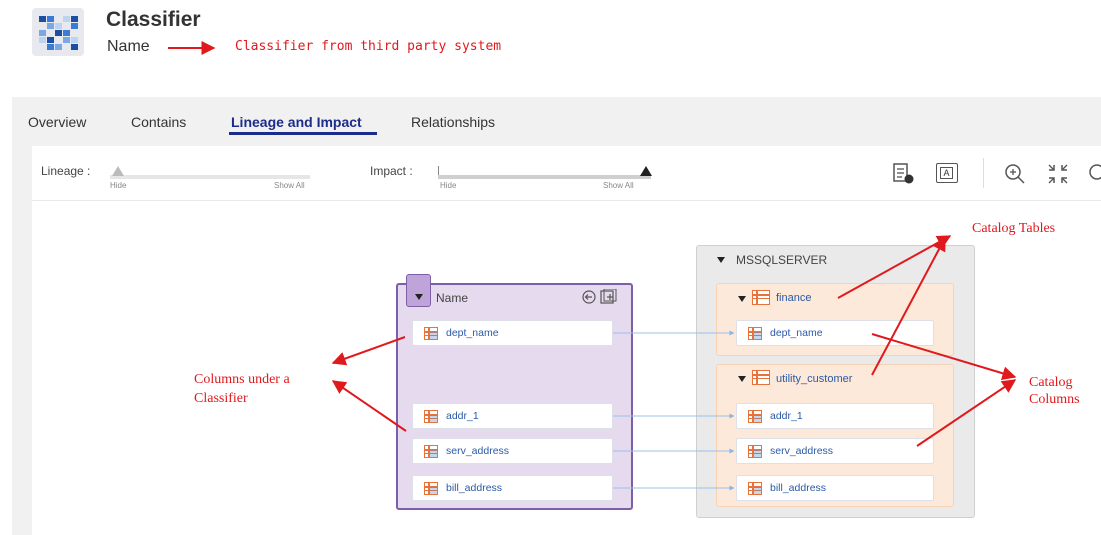 The width and height of the screenshot is (1101, 535). I want to click on toolbar-divider, so click(983, 173).